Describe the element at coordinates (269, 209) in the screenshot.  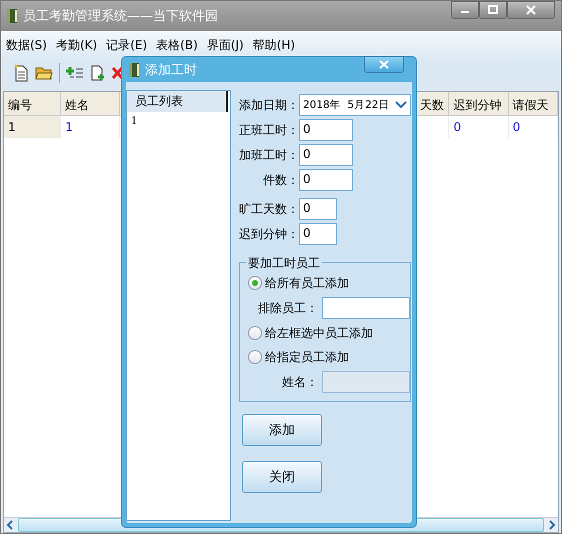
I see `field-label: 旷工天数：` at that location.